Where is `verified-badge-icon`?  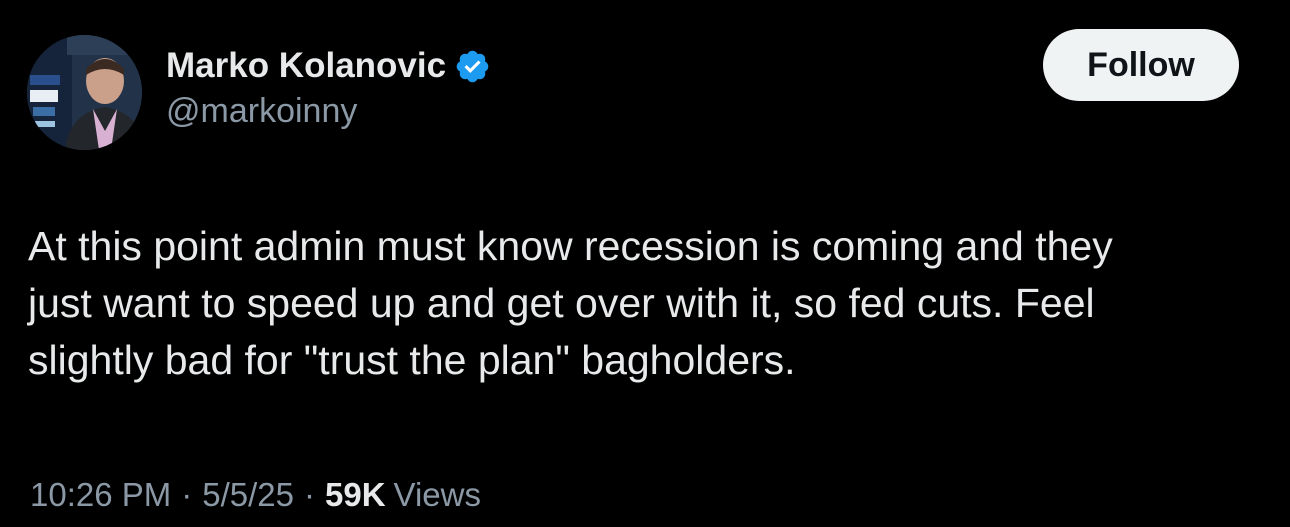 verified-badge-icon is located at coordinates (472, 66).